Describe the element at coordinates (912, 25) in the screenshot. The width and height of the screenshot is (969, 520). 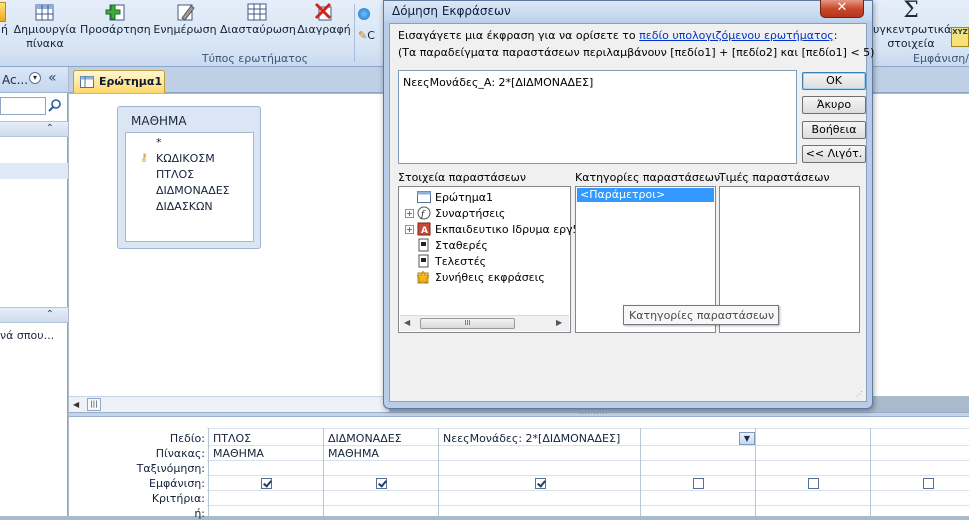
I see `totals-button: Σ υγκεντρωτικά στοιχεία` at that location.